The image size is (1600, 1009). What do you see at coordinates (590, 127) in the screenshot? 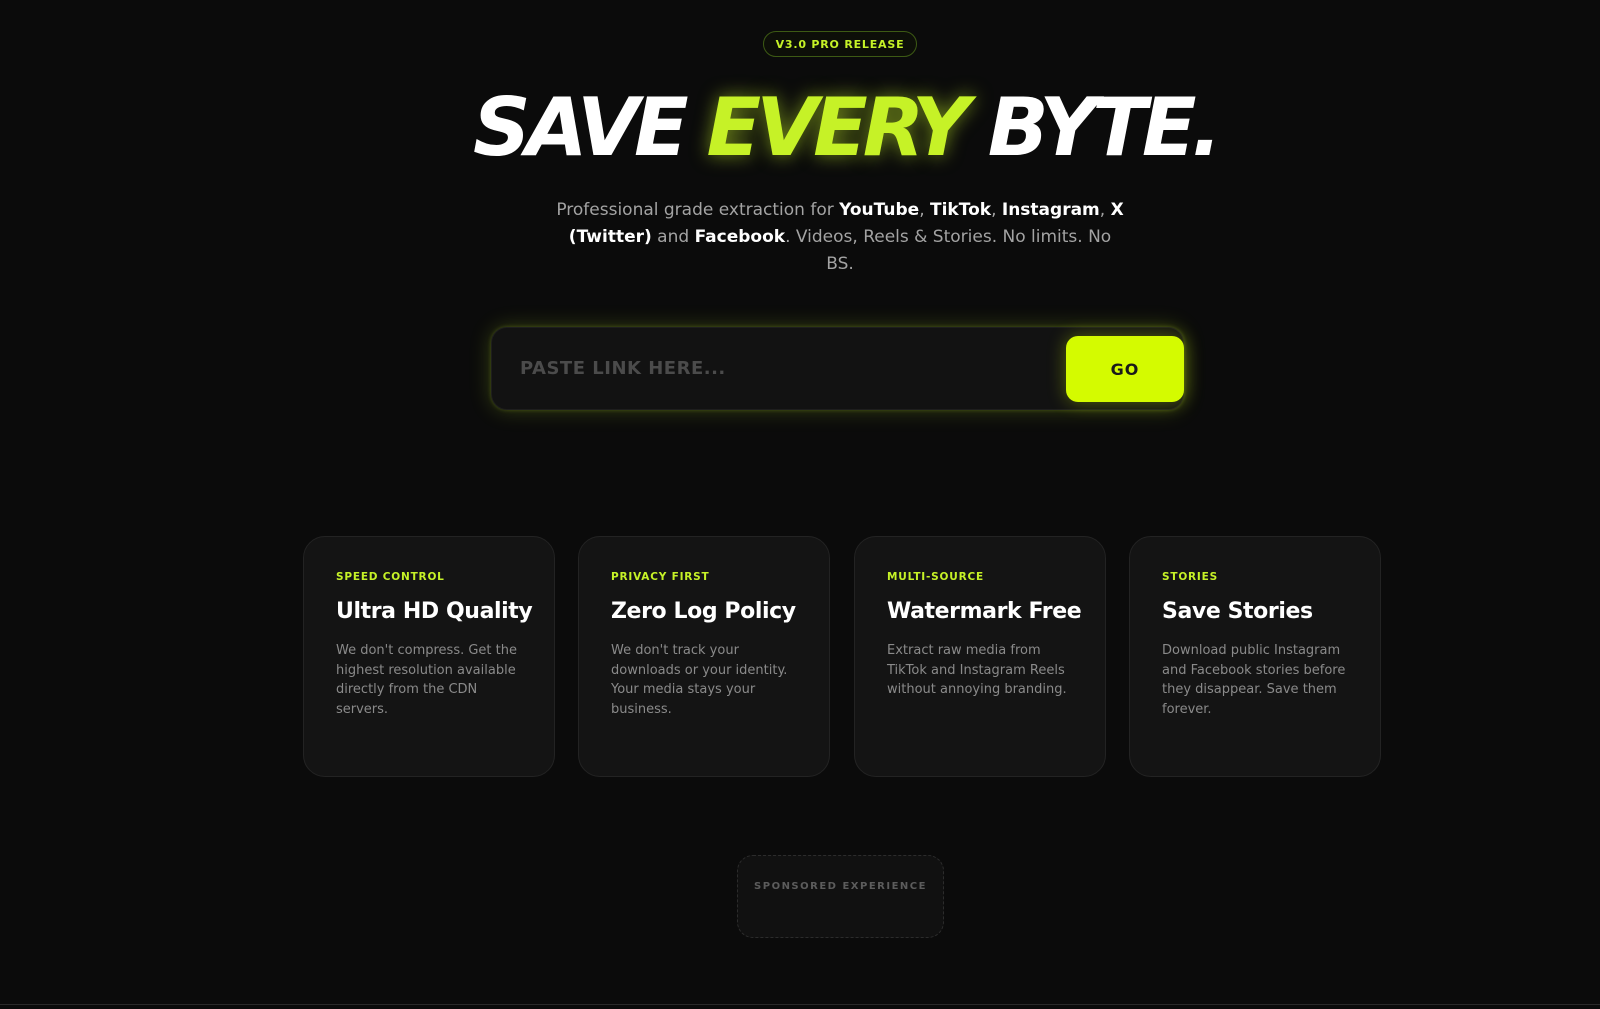
I see `hero-title-part1: SAVE` at bounding box center [590, 127].